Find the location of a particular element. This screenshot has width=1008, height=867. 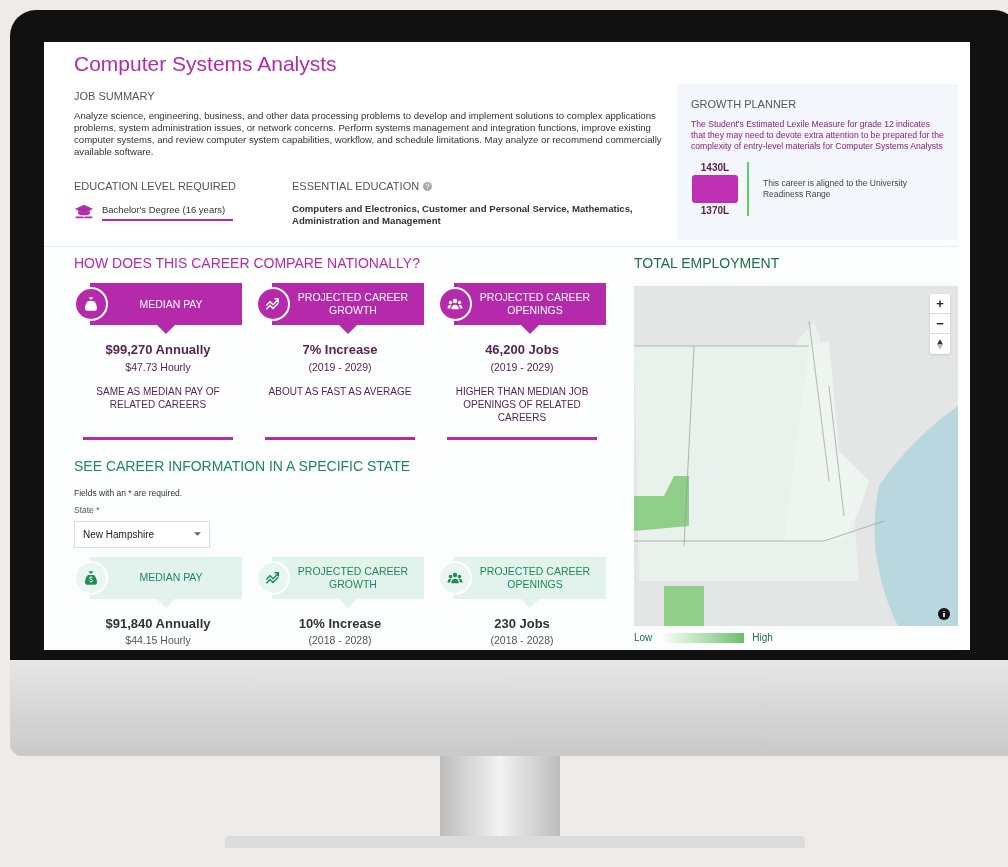

zoom-in-button: + is located at coordinates (940, 304).